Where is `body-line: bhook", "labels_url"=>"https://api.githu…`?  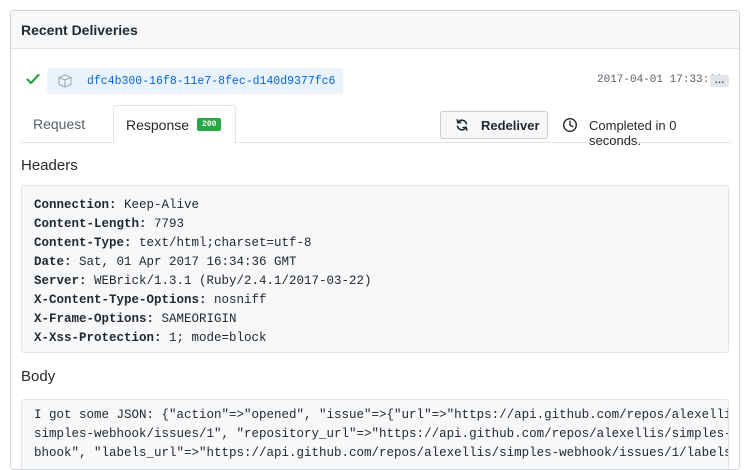 body-line: bhook", "labels_url"=>"https://api.githu… is located at coordinates (381, 453).